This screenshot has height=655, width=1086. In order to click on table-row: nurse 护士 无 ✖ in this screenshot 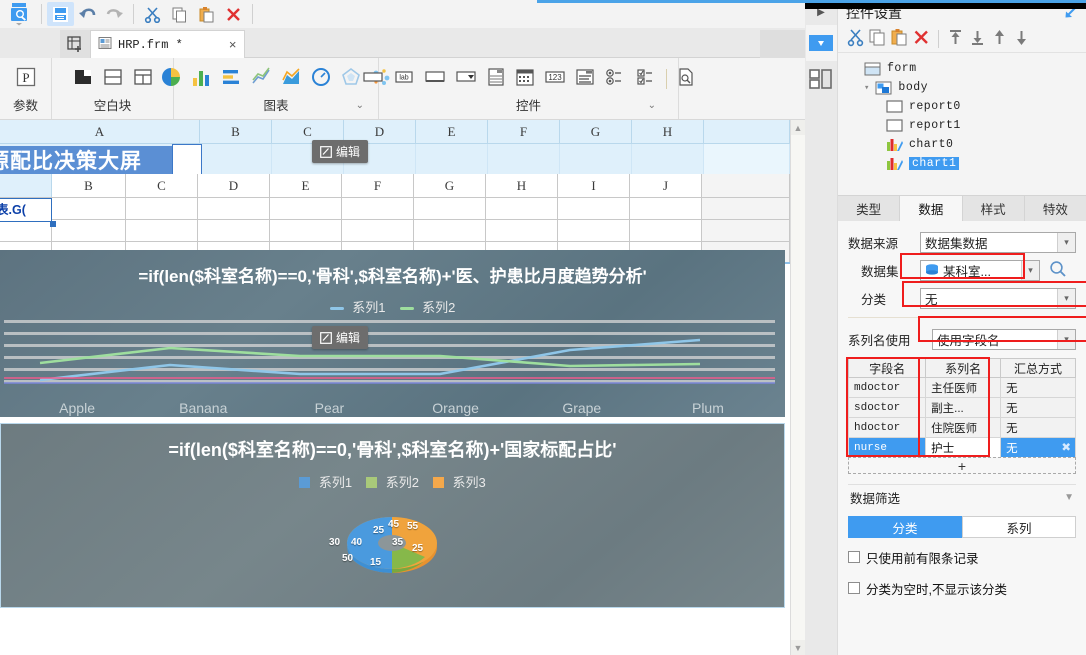, I will do `click(961, 447)`.